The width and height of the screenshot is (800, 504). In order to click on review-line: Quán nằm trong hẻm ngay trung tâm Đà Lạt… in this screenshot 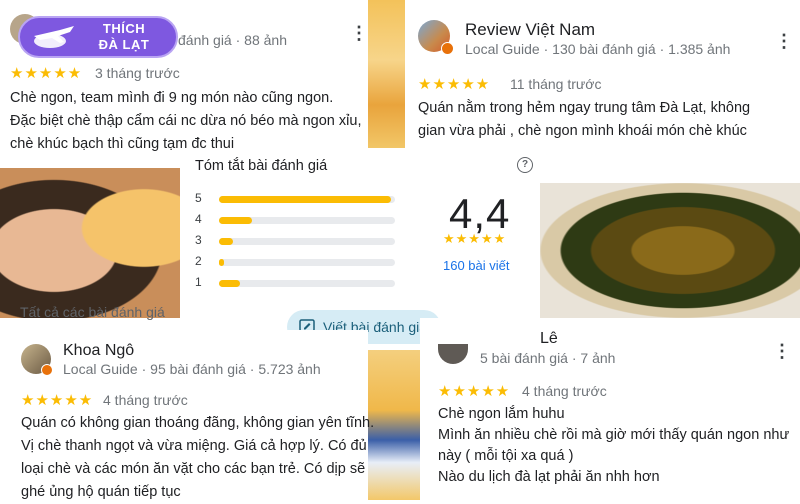, I will do `click(584, 108)`.